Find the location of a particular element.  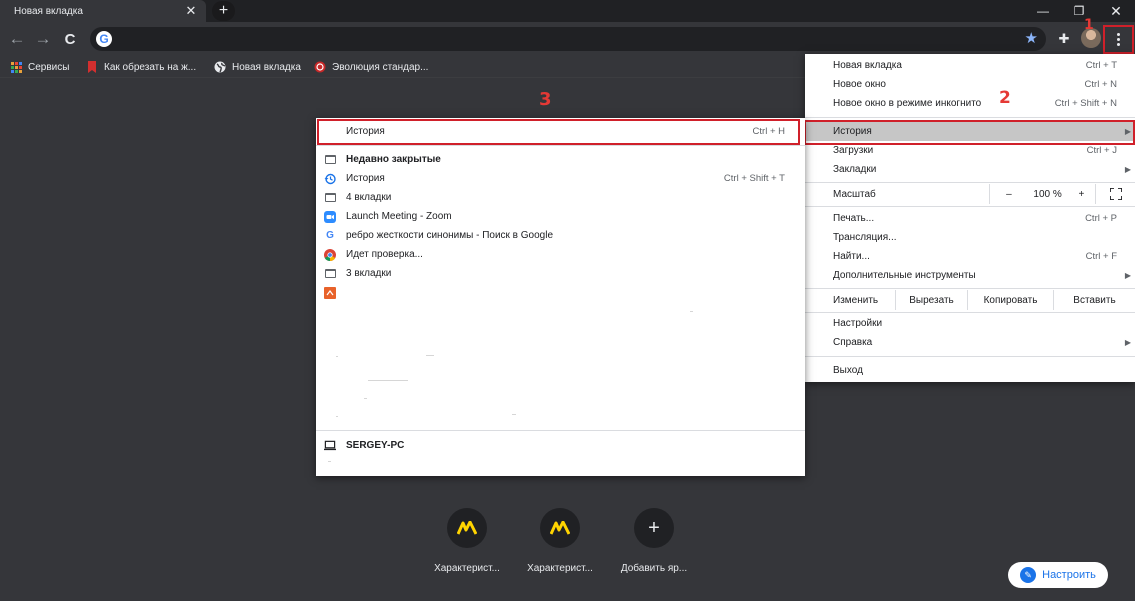

bookmark-new-tab: Новая вкладка is located at coordinates (257, 67).